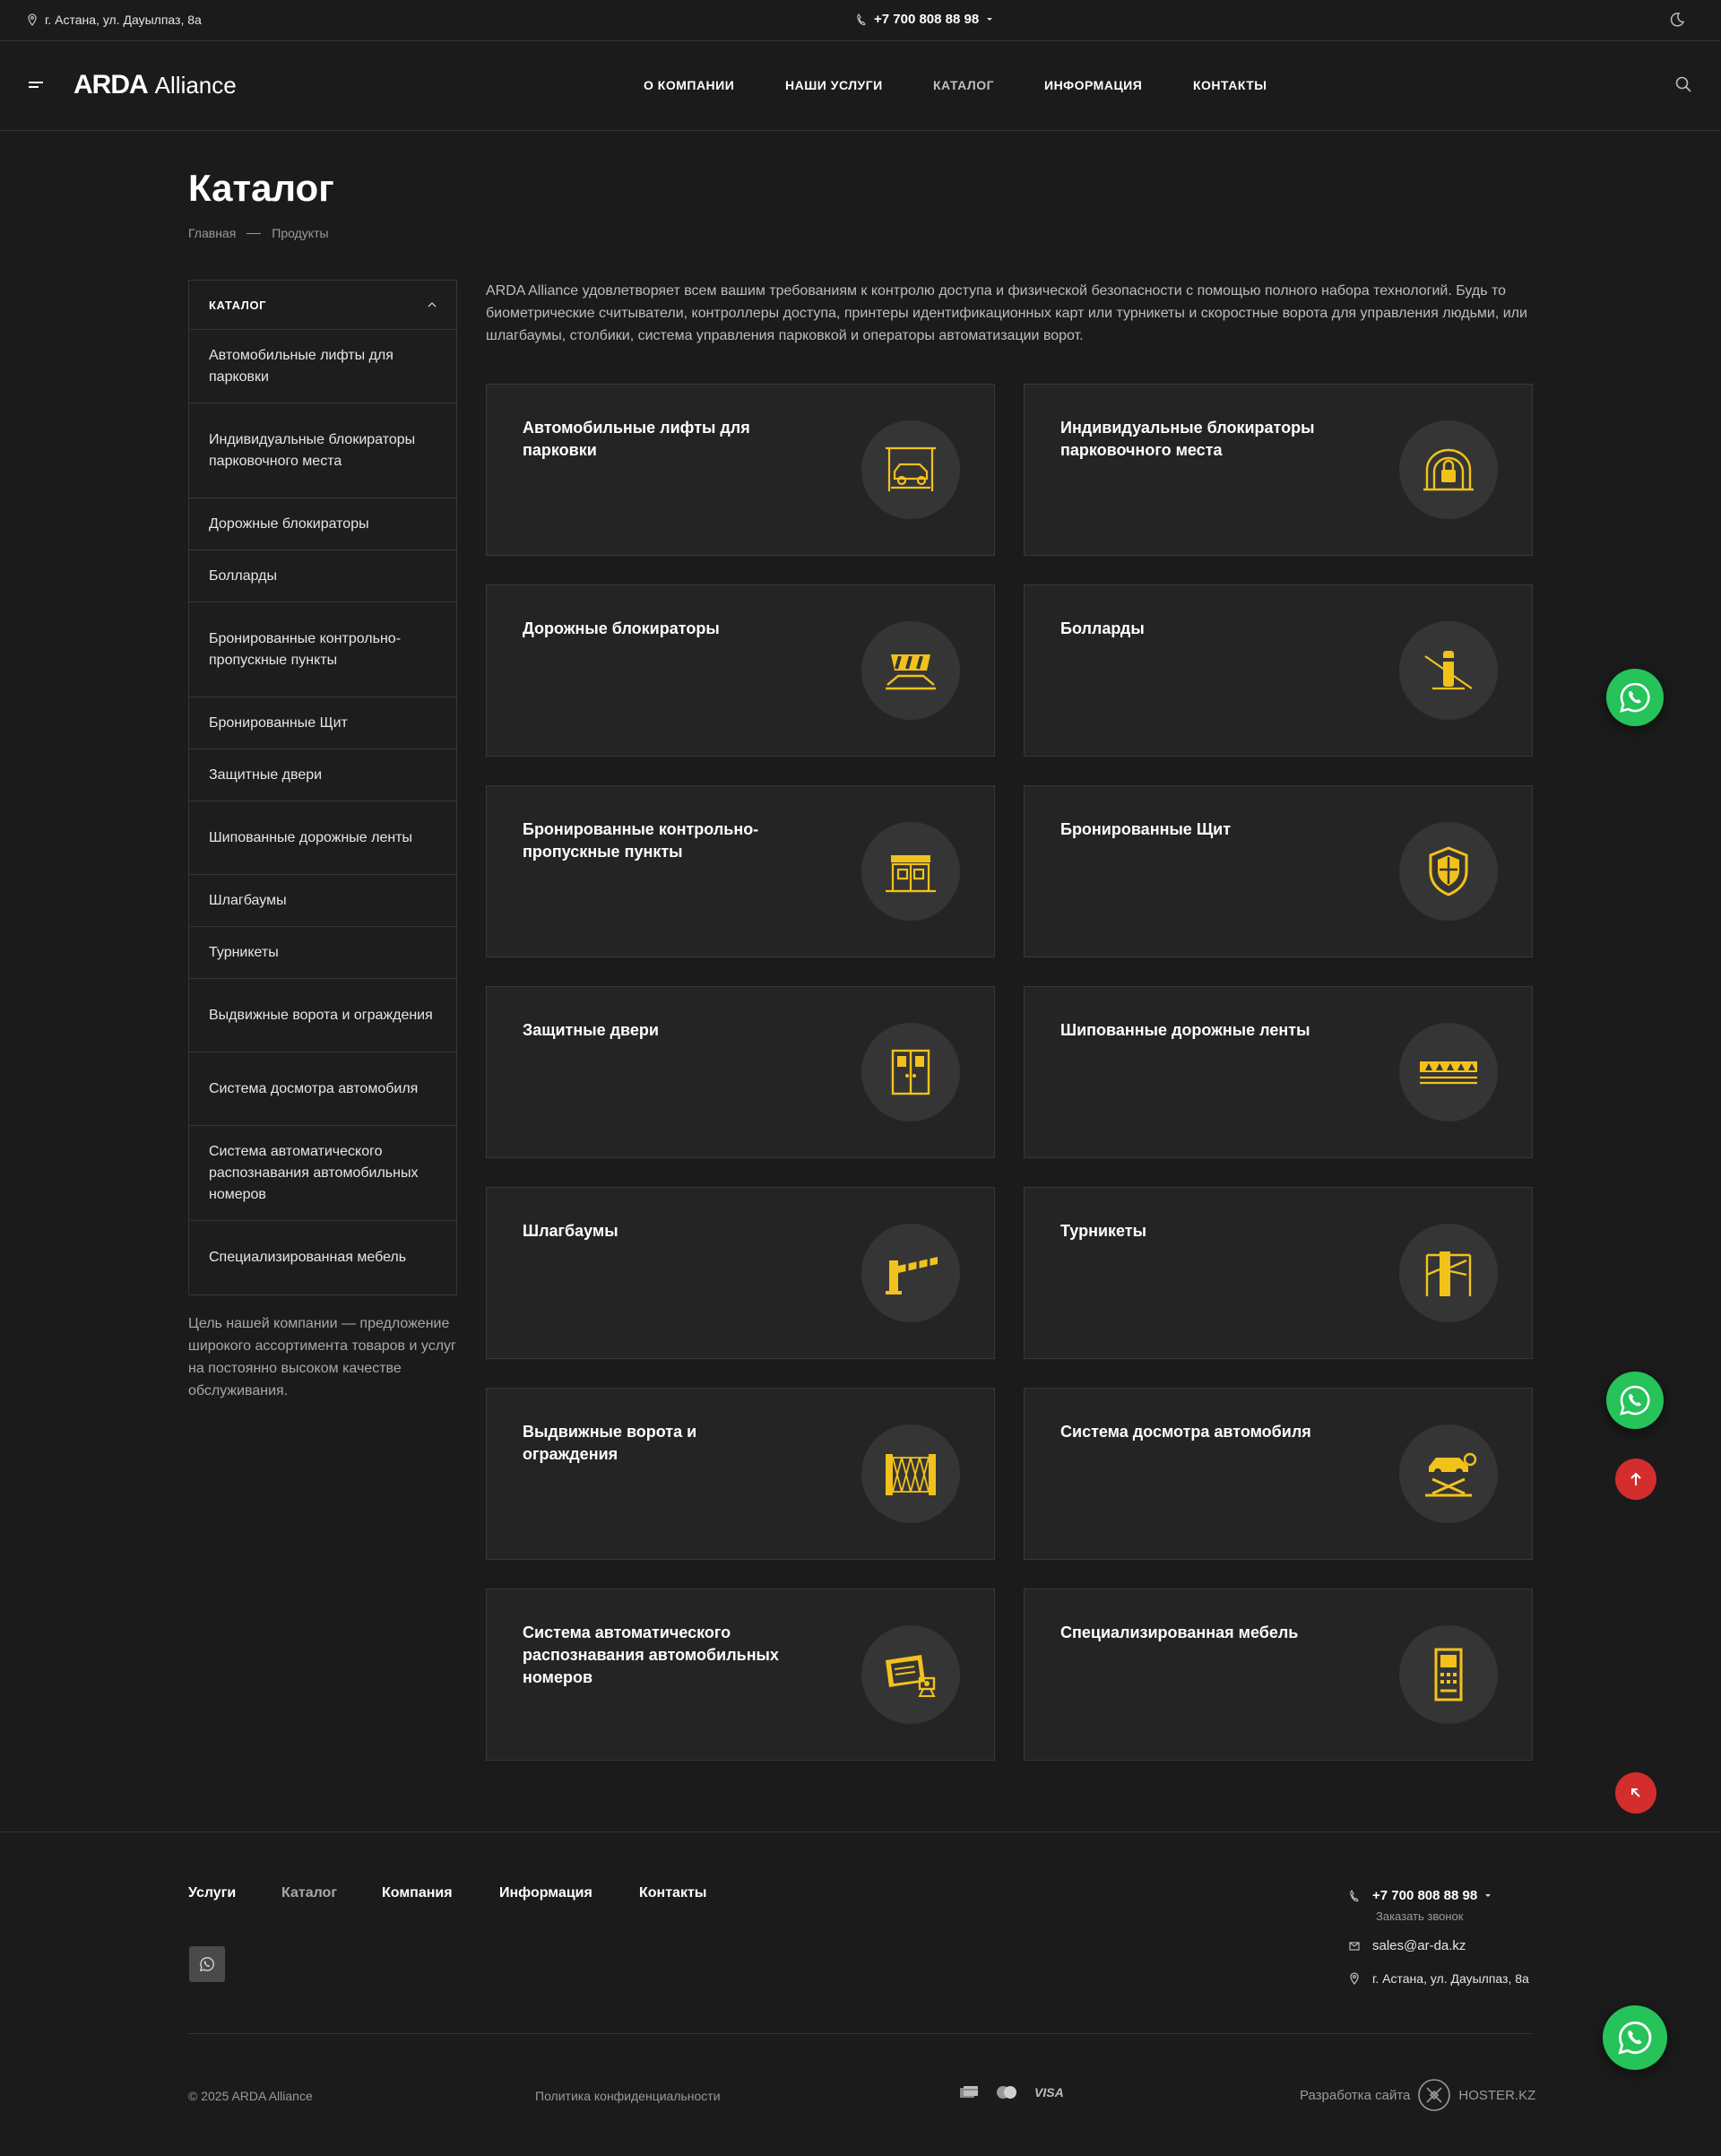 This screenshot has height=2156, width=1721. I want to click on breadcrumb-home: Главная, so click(212, 233).